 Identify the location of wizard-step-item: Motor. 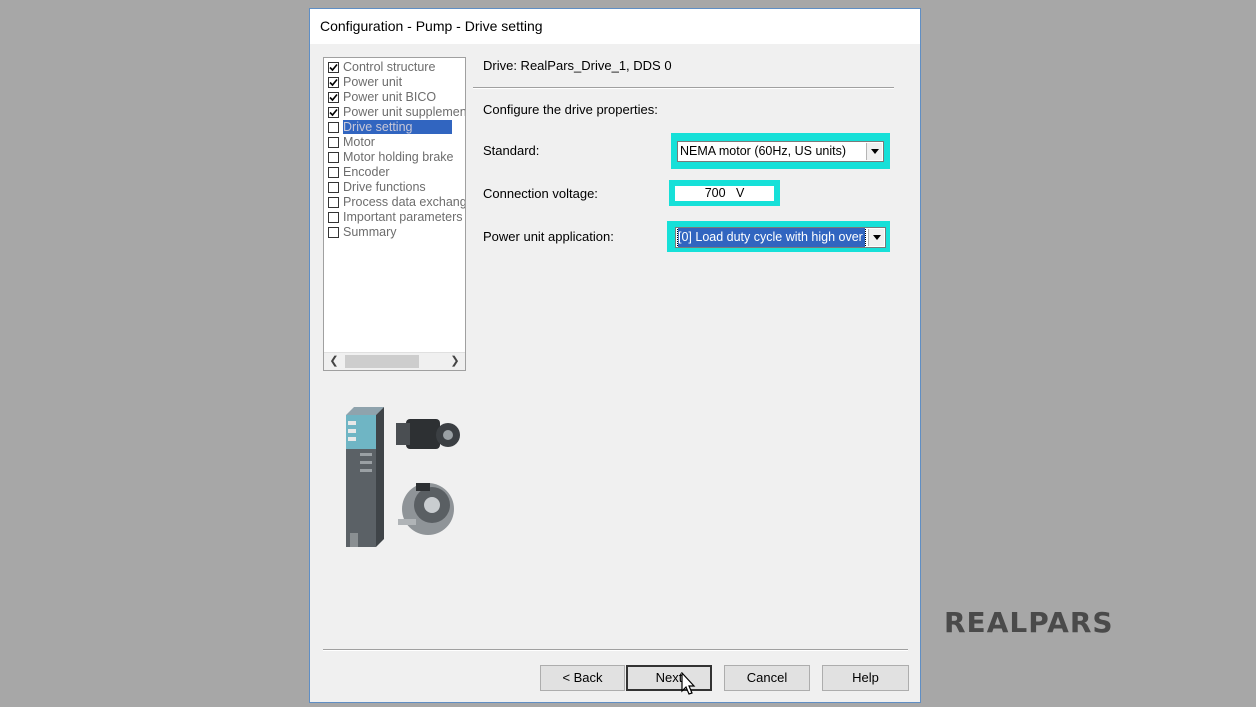
(396, 142).